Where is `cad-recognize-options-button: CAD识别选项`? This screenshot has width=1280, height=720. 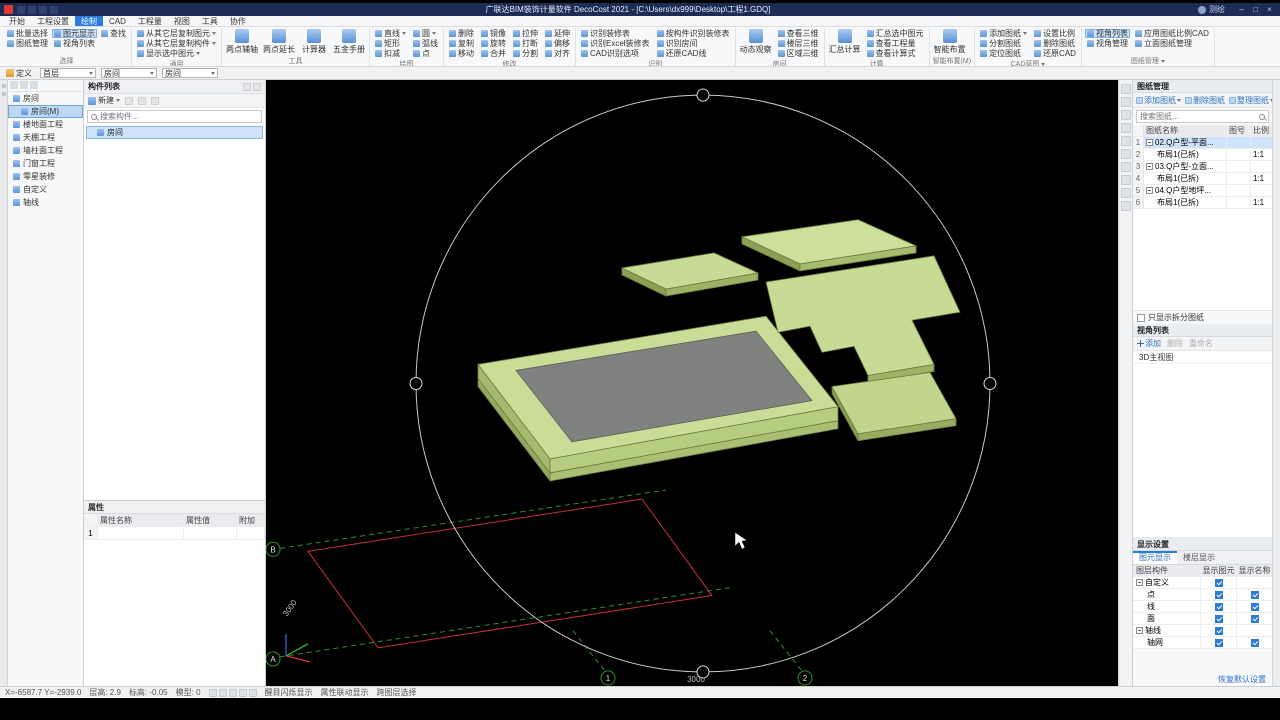
cad-recognize-options-button: CAD识别选项 is located at coordinates (615, 53).